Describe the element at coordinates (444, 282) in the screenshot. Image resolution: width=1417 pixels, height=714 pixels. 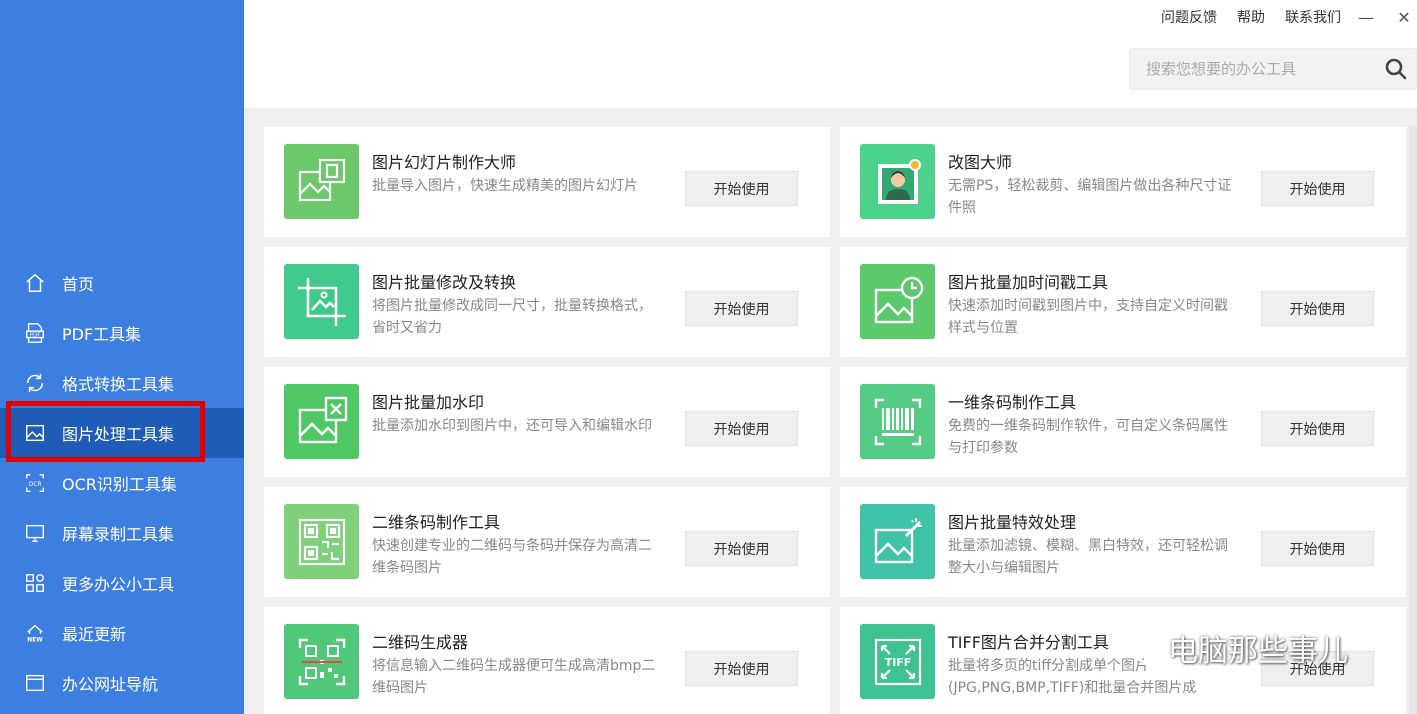
I see `tool-title: 图片批量修改及转换` at that location.